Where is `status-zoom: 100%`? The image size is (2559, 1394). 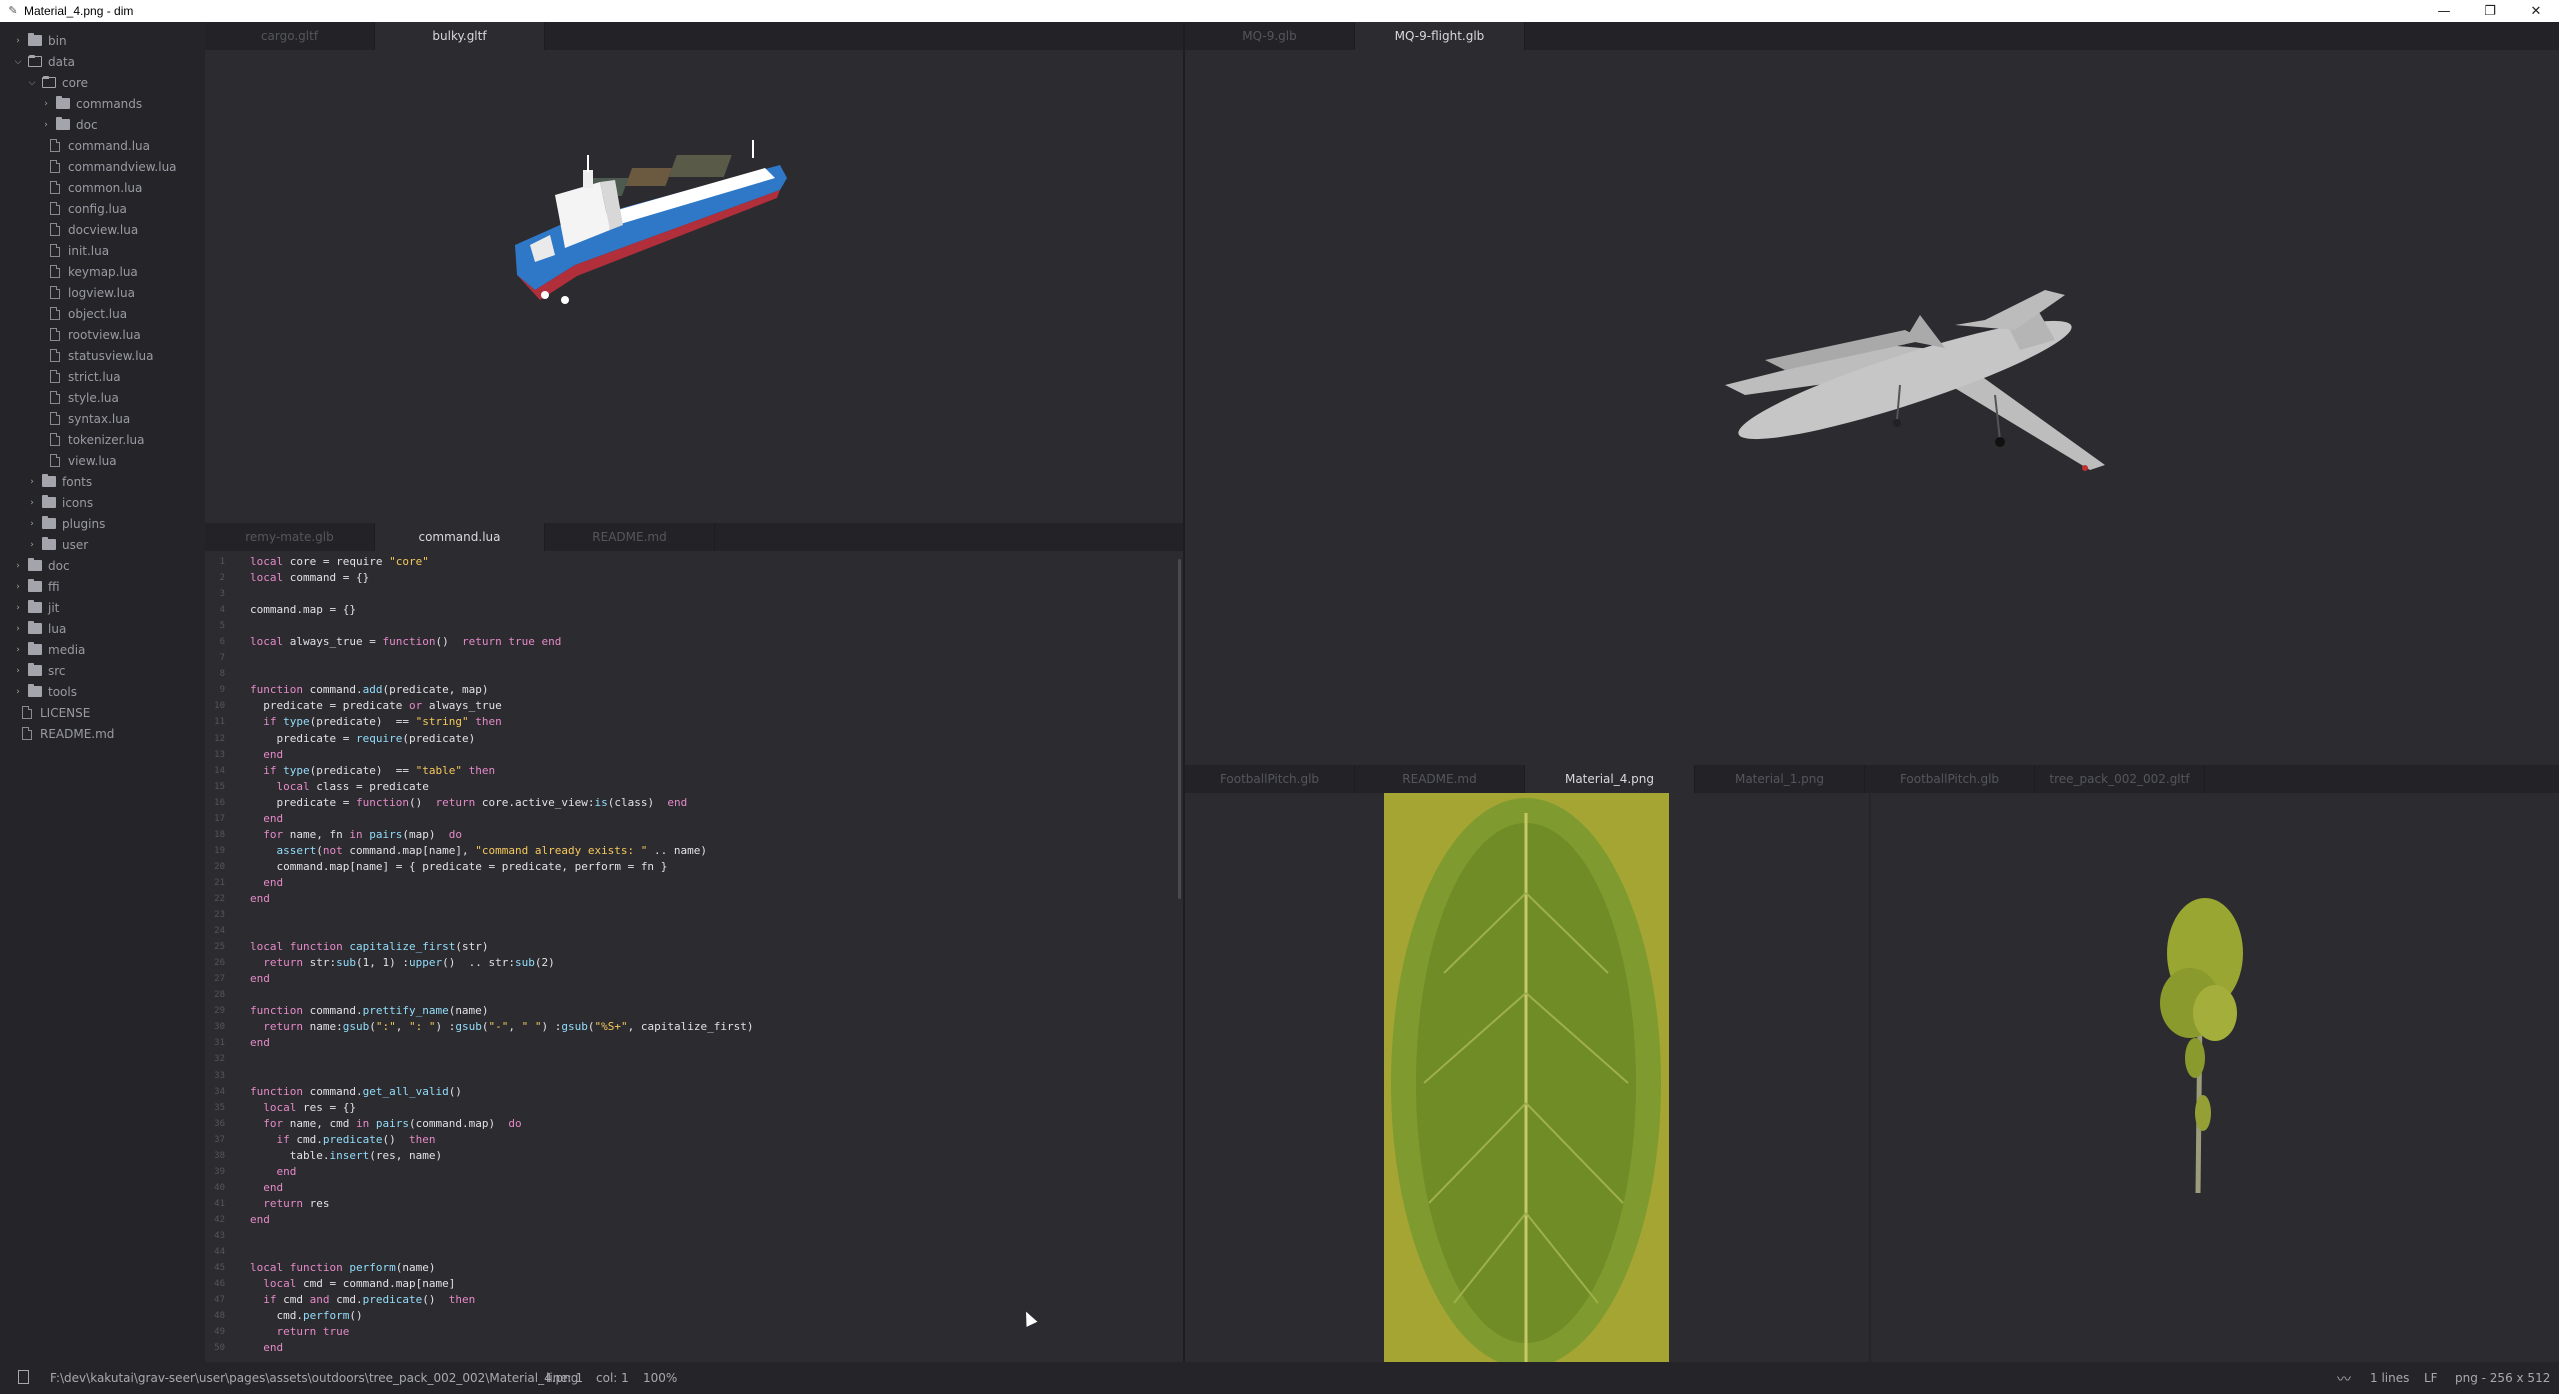 status-zoom: 100% is located at coordinates (660, 1378).